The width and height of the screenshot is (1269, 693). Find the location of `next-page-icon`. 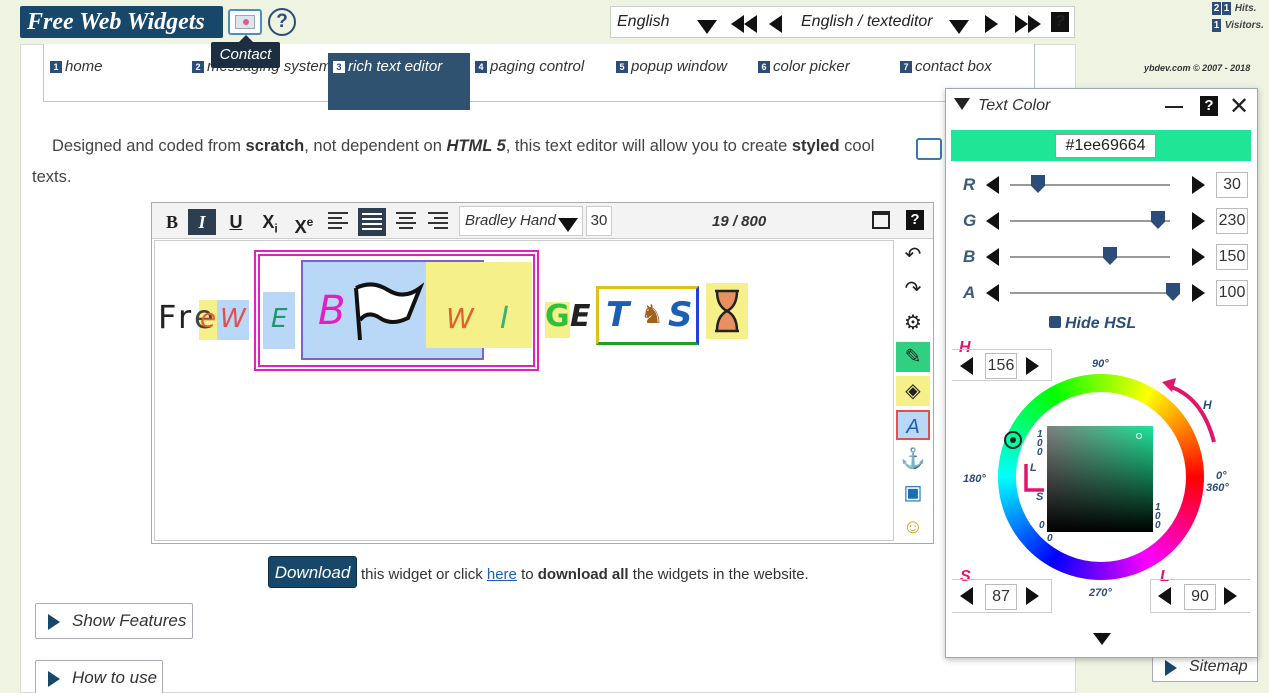

next-page-icon is located at coordinates (991, 29).